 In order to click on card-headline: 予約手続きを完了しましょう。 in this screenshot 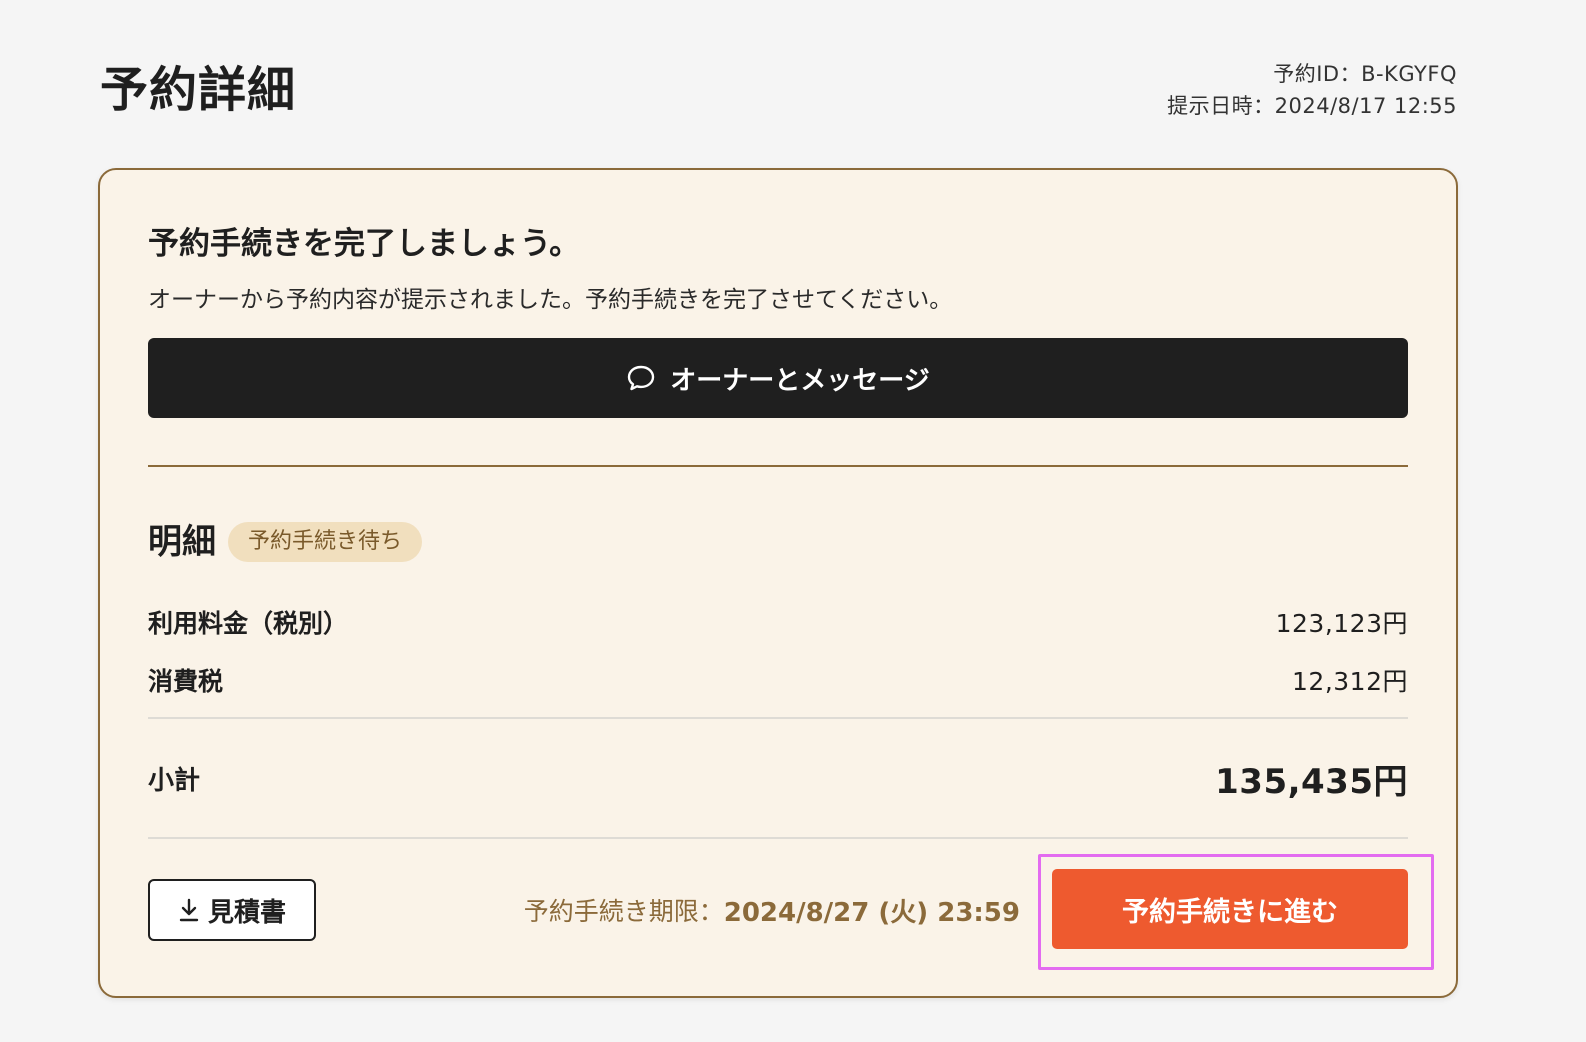, I will do `click(364, 244)`.